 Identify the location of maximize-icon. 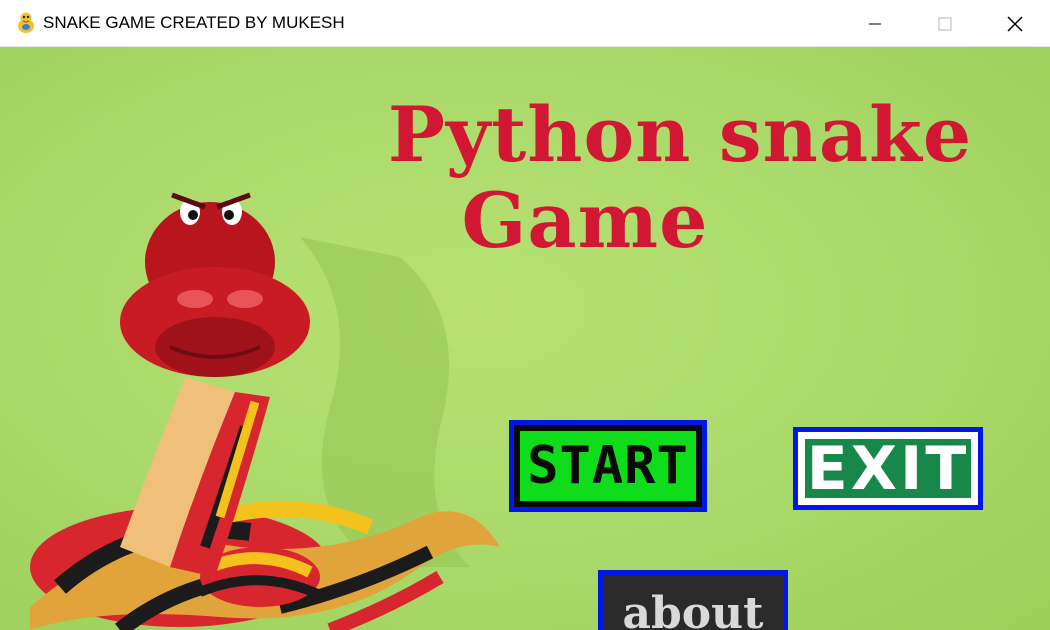
(945, 23).